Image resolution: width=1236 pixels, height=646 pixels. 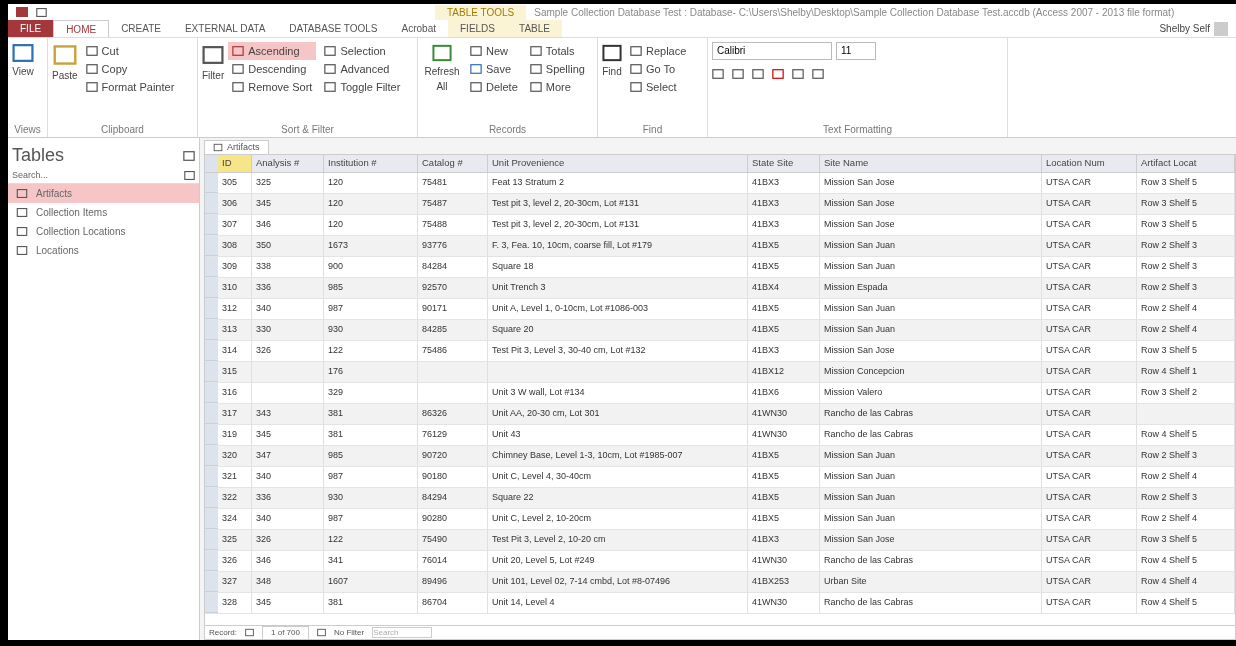 What do you see at coordinates (857, 130) in the screenshot?
I see `group-label: Text Formatting` at bounding box center [857, 130].